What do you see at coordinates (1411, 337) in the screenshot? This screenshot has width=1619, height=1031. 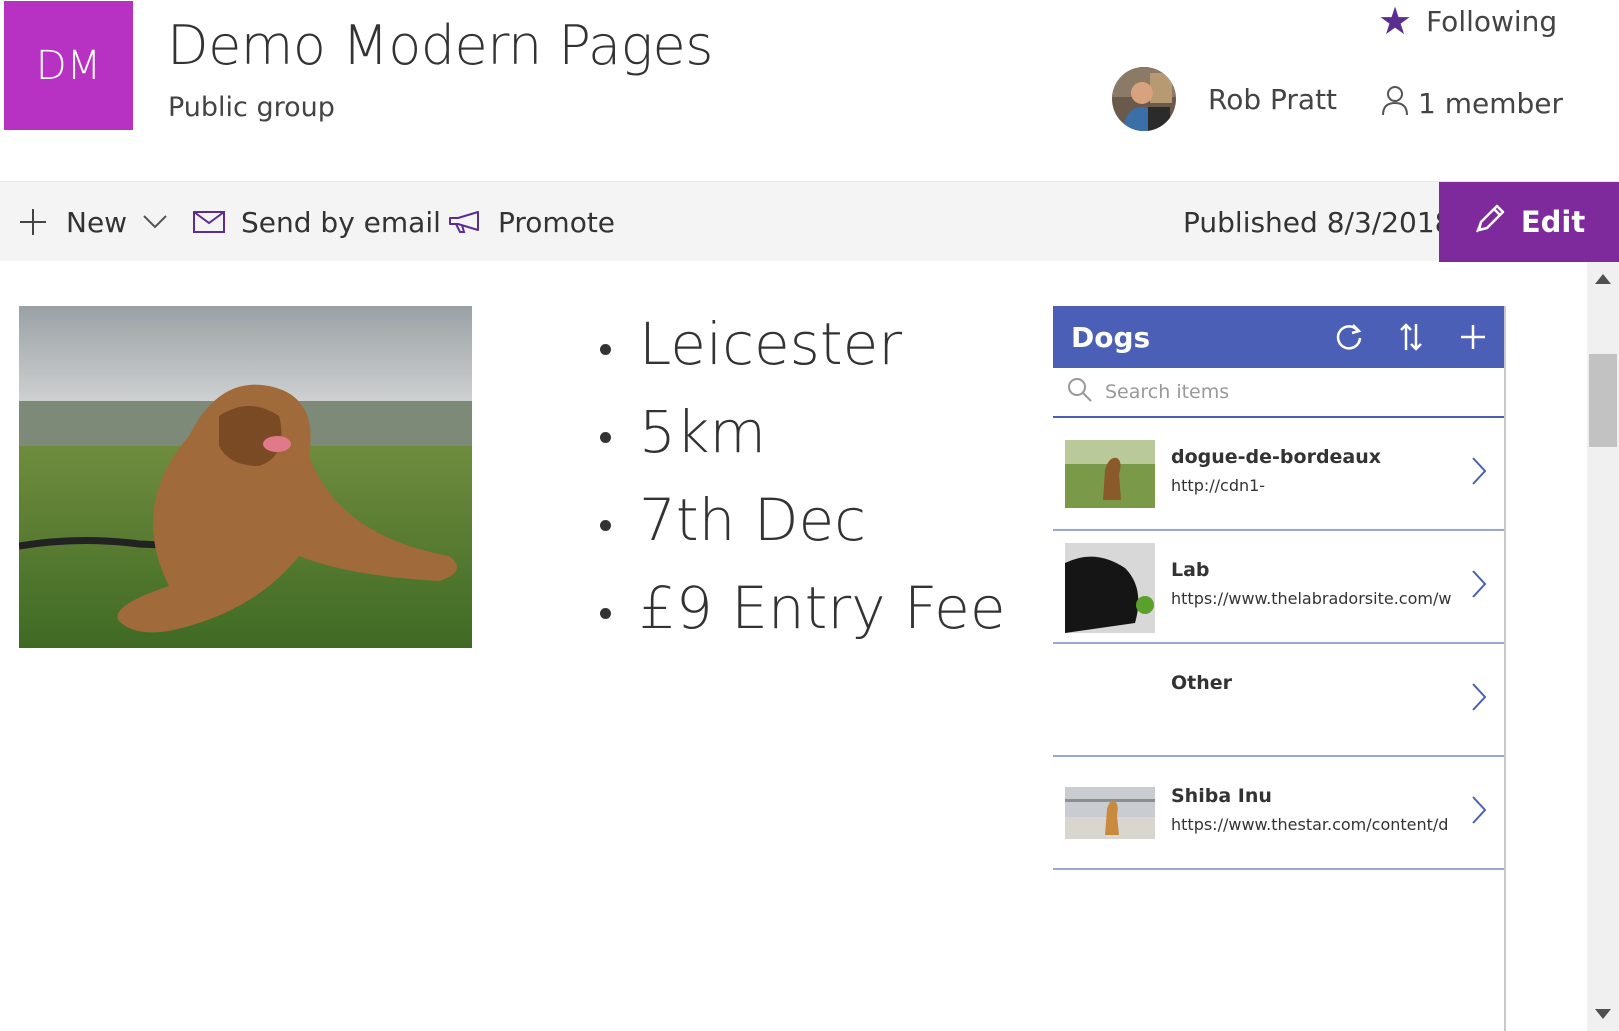 I see `sort-icon` at bounding box center [1411, 337].